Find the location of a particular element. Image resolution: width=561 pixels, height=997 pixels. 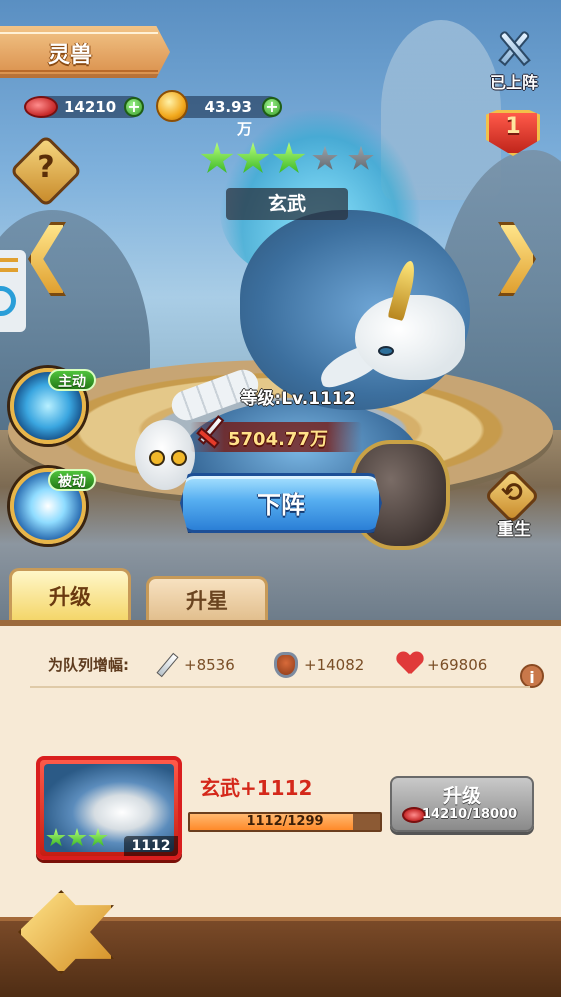

beast-card: 1112 is located at coordinates (109, 808).